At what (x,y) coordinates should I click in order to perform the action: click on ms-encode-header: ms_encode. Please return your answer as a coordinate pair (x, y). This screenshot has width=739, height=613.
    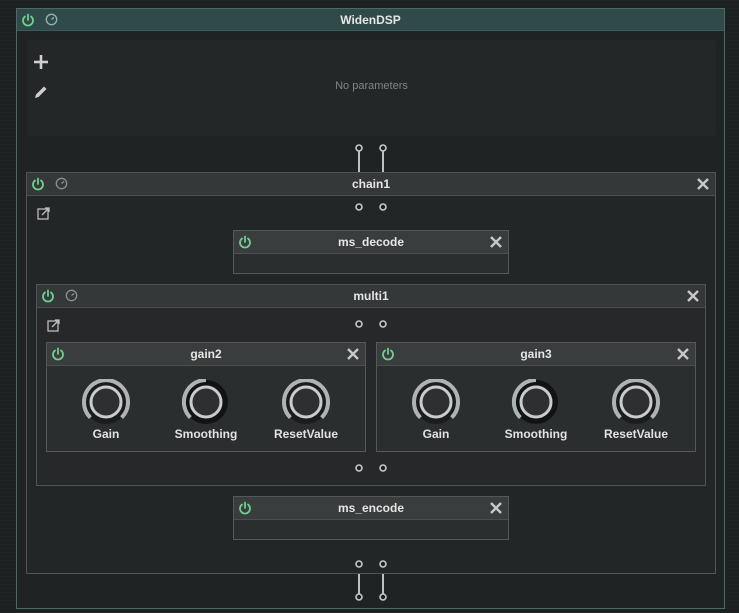
    Looking at the image, I should click on (371, 508).